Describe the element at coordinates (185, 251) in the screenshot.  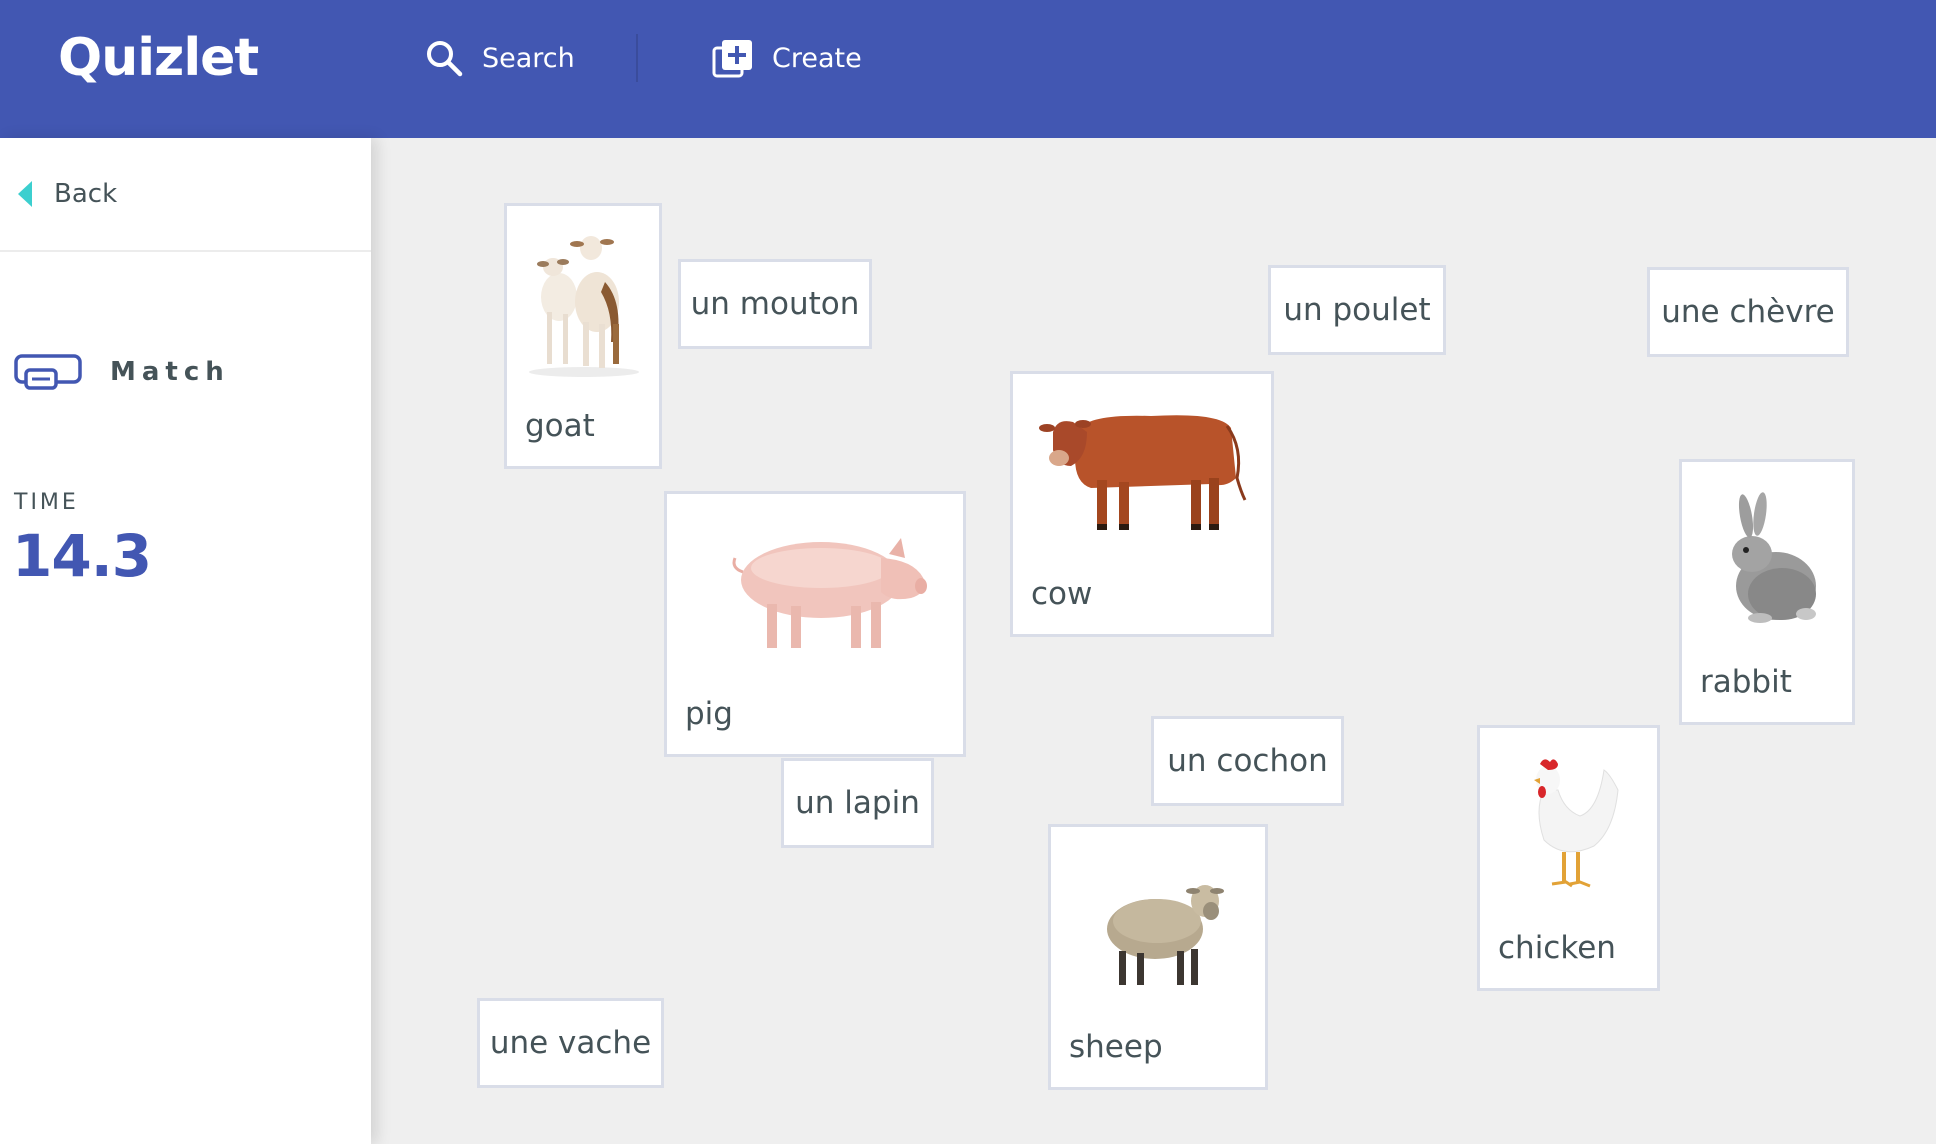
I see `sidebar-divider` at that location.